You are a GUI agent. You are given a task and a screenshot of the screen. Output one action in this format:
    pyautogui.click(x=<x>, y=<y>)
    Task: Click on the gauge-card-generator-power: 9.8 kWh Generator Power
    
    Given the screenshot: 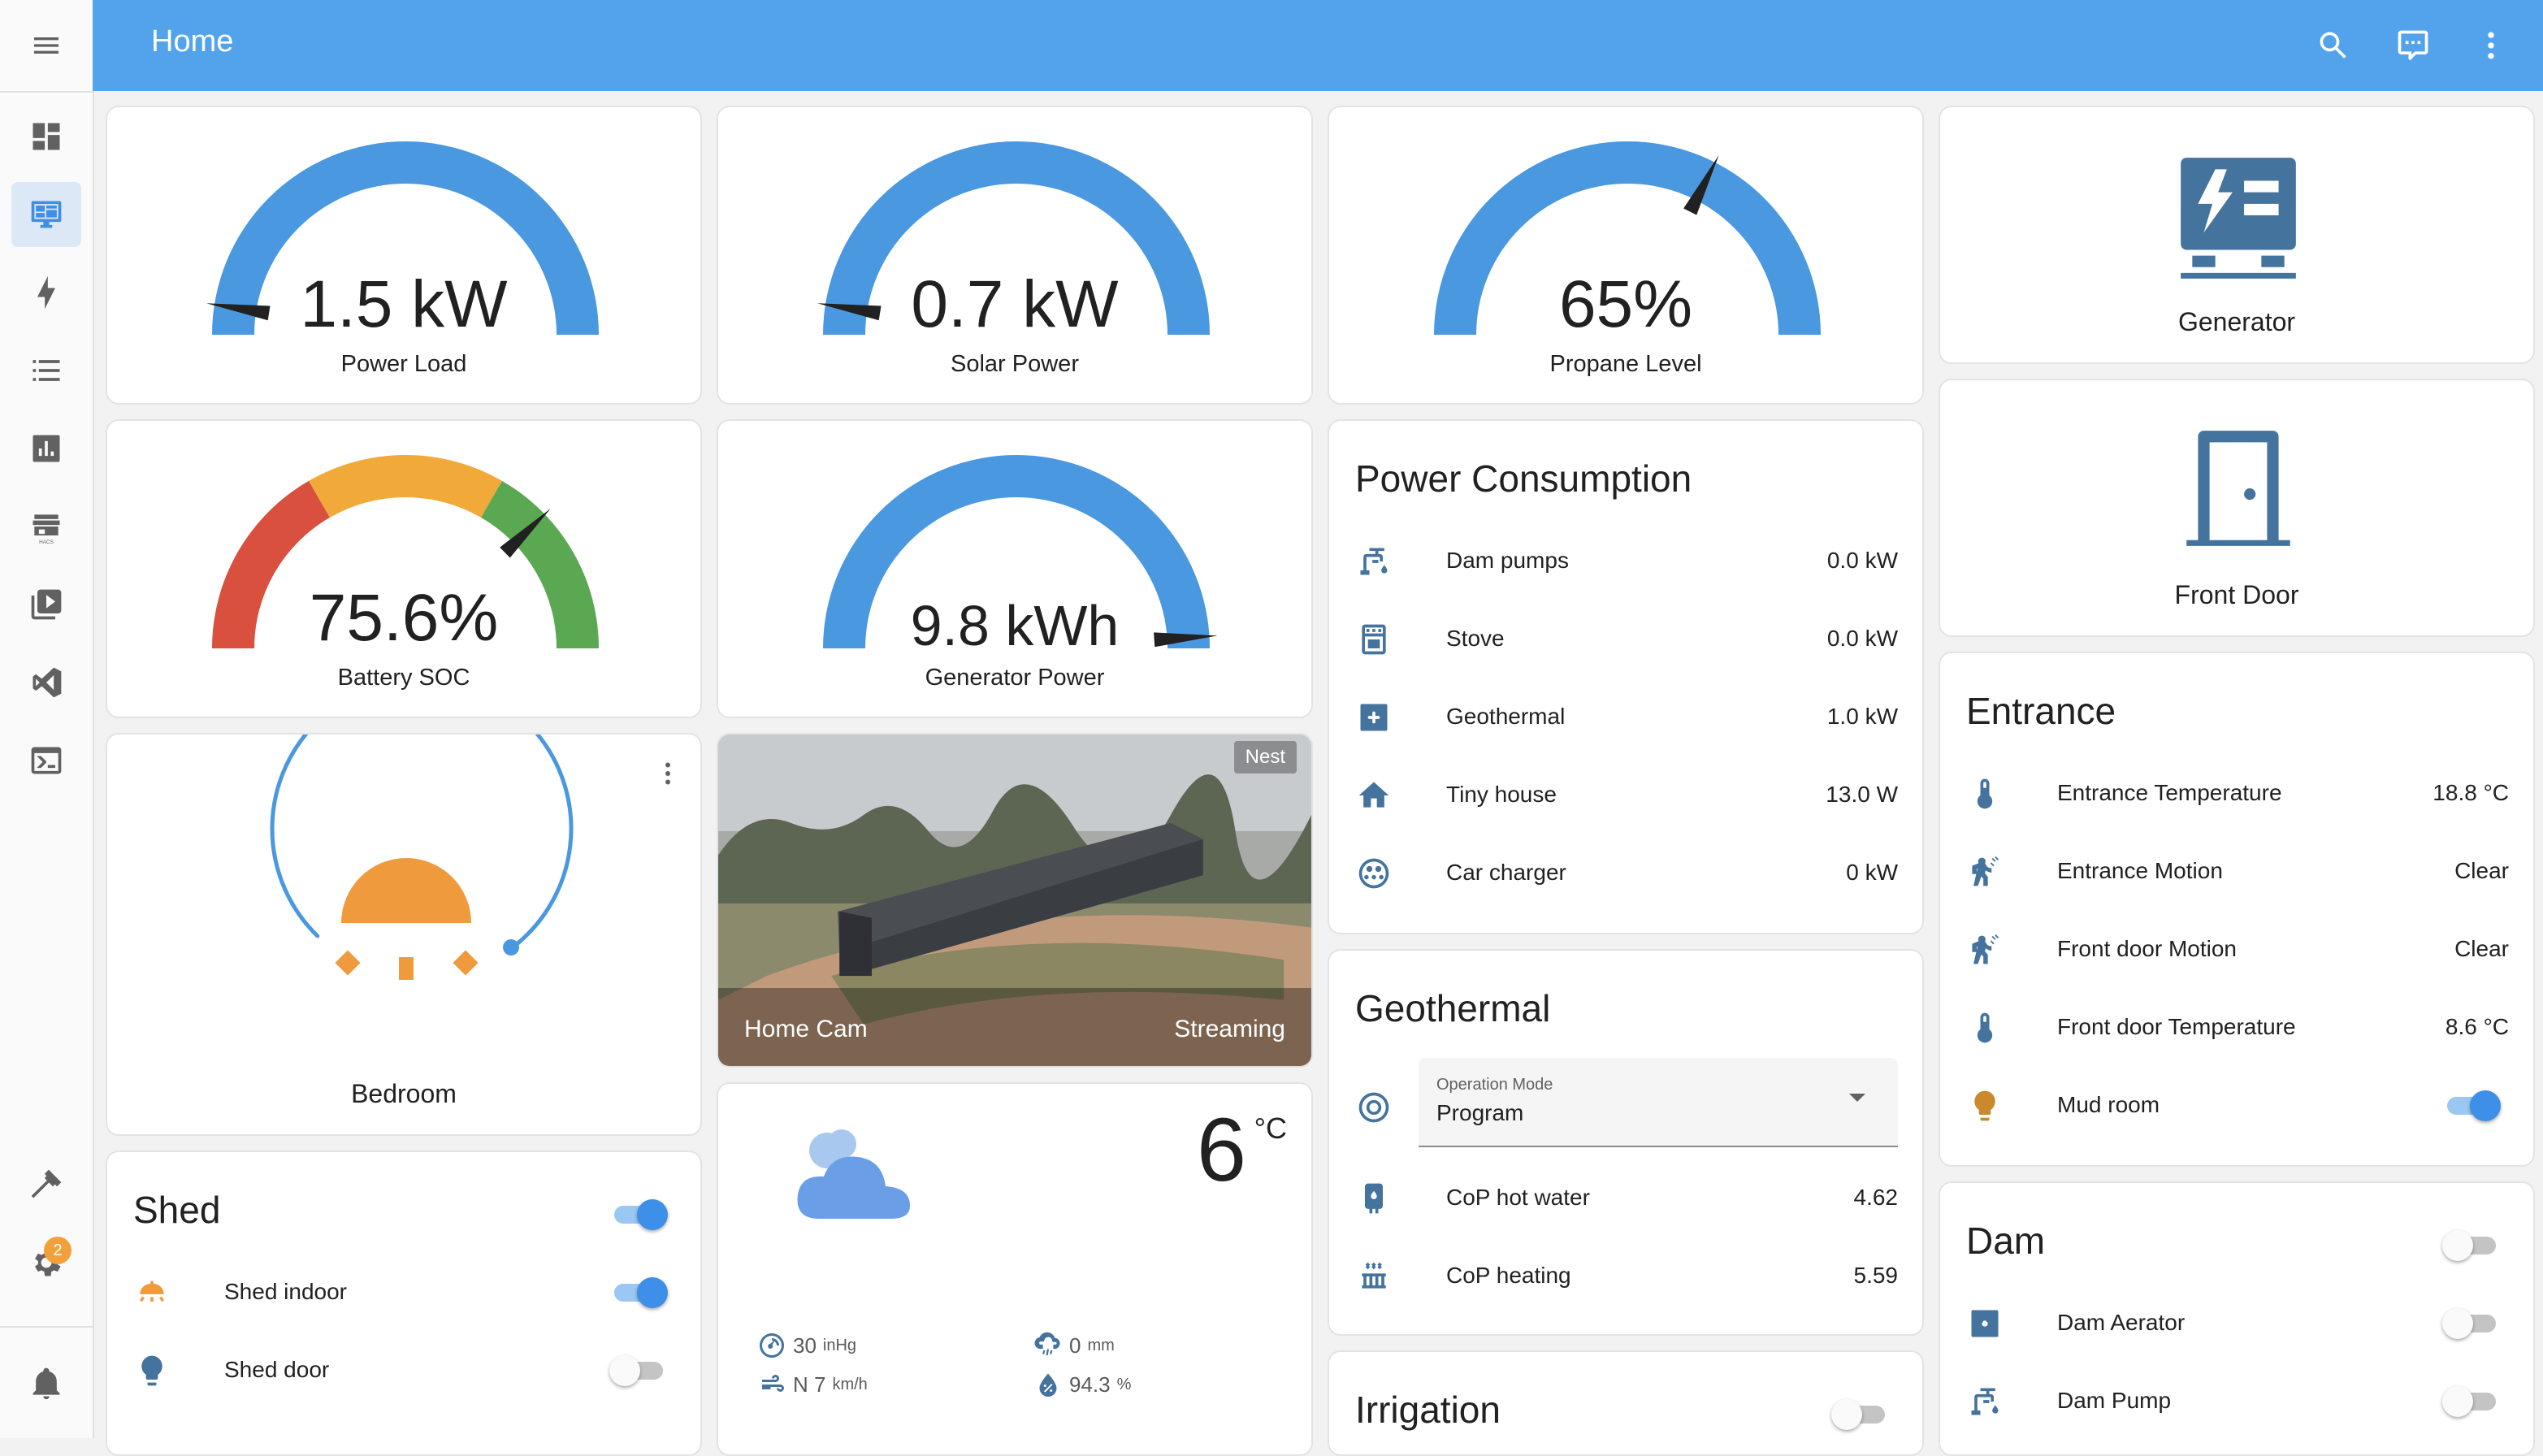 What is the action you would take?
    pyautogui.click(x=1015, y=568)
    